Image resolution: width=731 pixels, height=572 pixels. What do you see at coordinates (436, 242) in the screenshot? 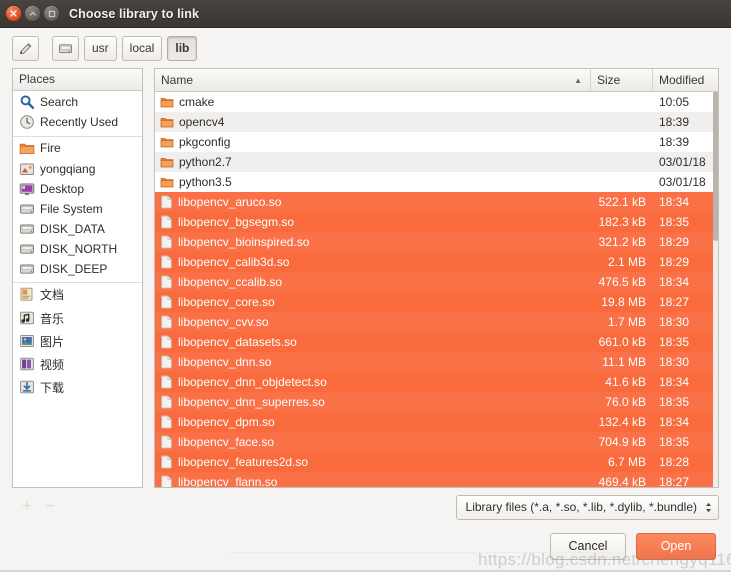
I see `table-row: libopencv_bioinspired.so 321.2 kB 18:29` at bounding box center [436, 242].